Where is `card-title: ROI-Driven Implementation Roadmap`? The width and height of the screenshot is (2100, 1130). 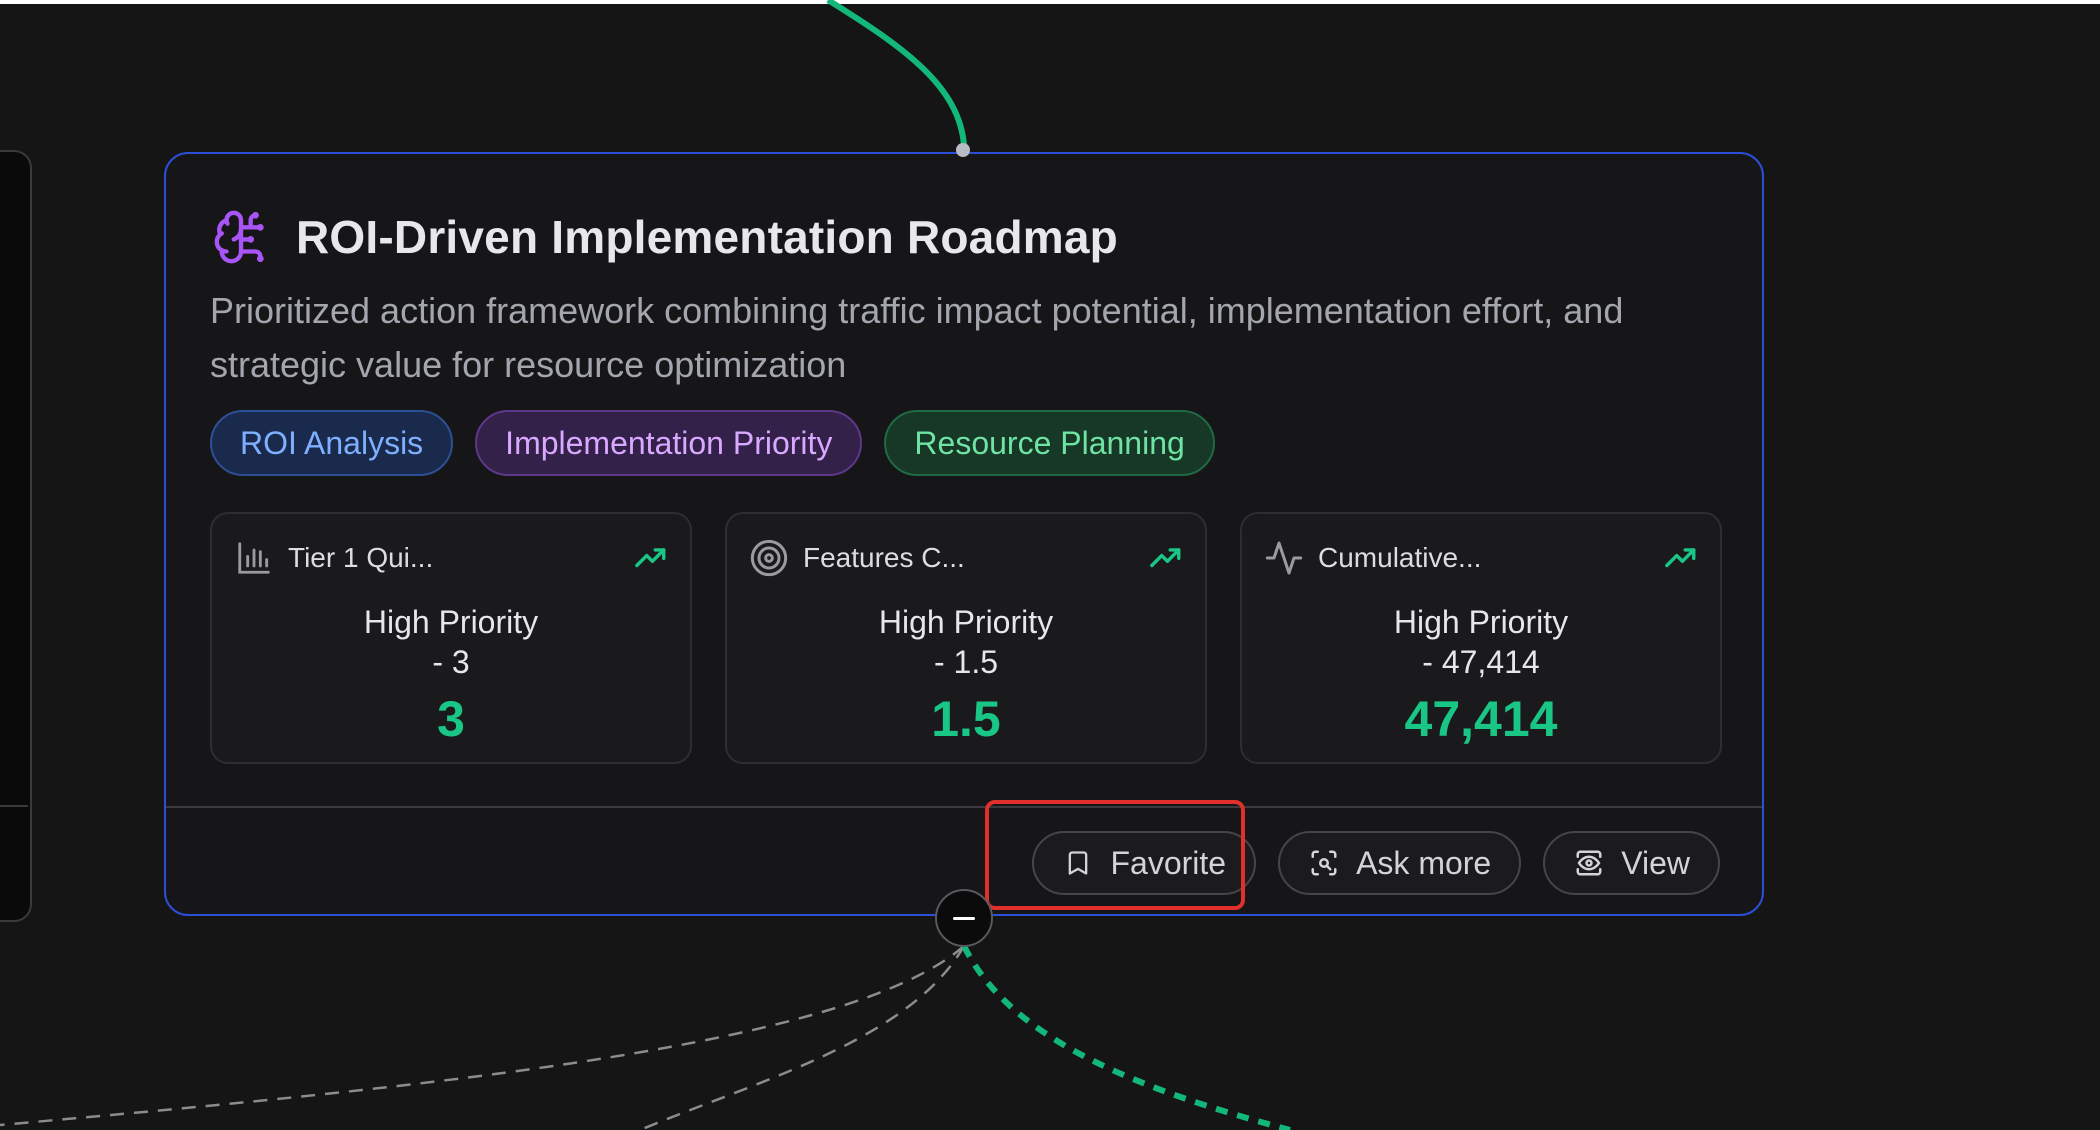
card-title: ROI-Driven Implementation Roadmap is located at coordinates (707, 237).